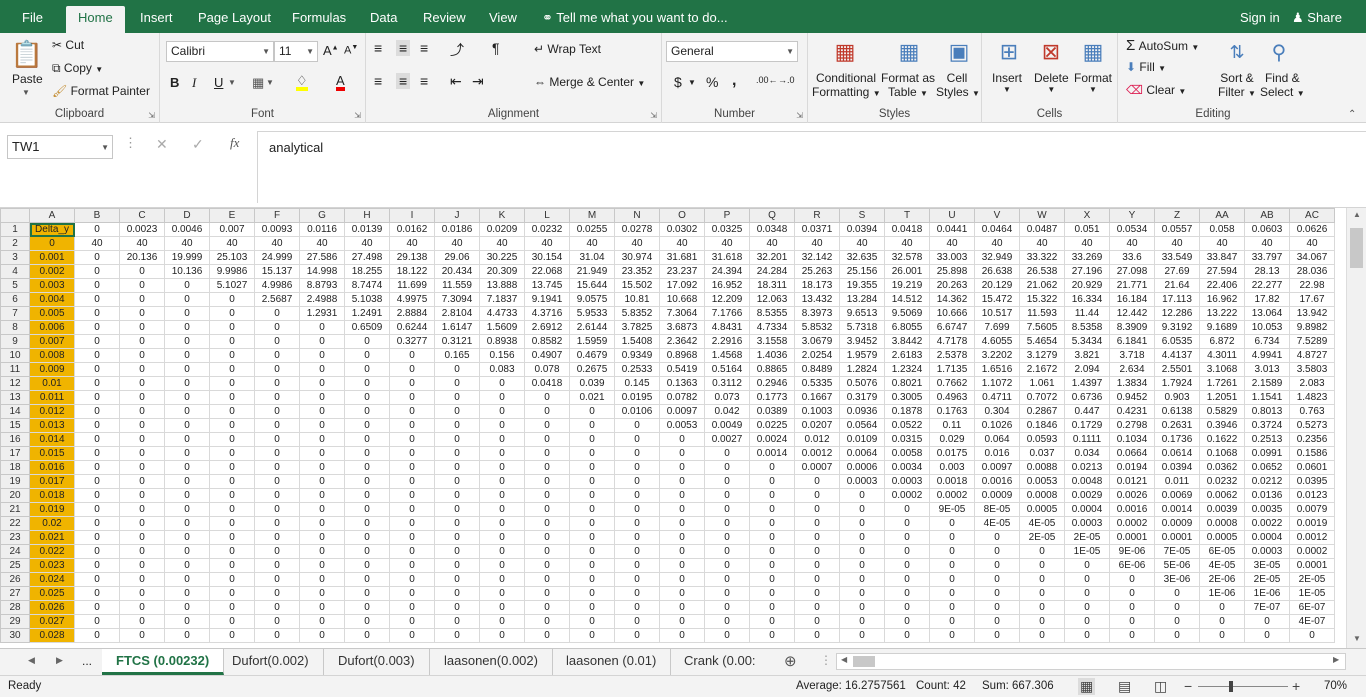  What do you see at coordinates (232, 82) in the screenshot?
I see `underline-dropdown-icon: ▼` at bounding box center [232, 82].